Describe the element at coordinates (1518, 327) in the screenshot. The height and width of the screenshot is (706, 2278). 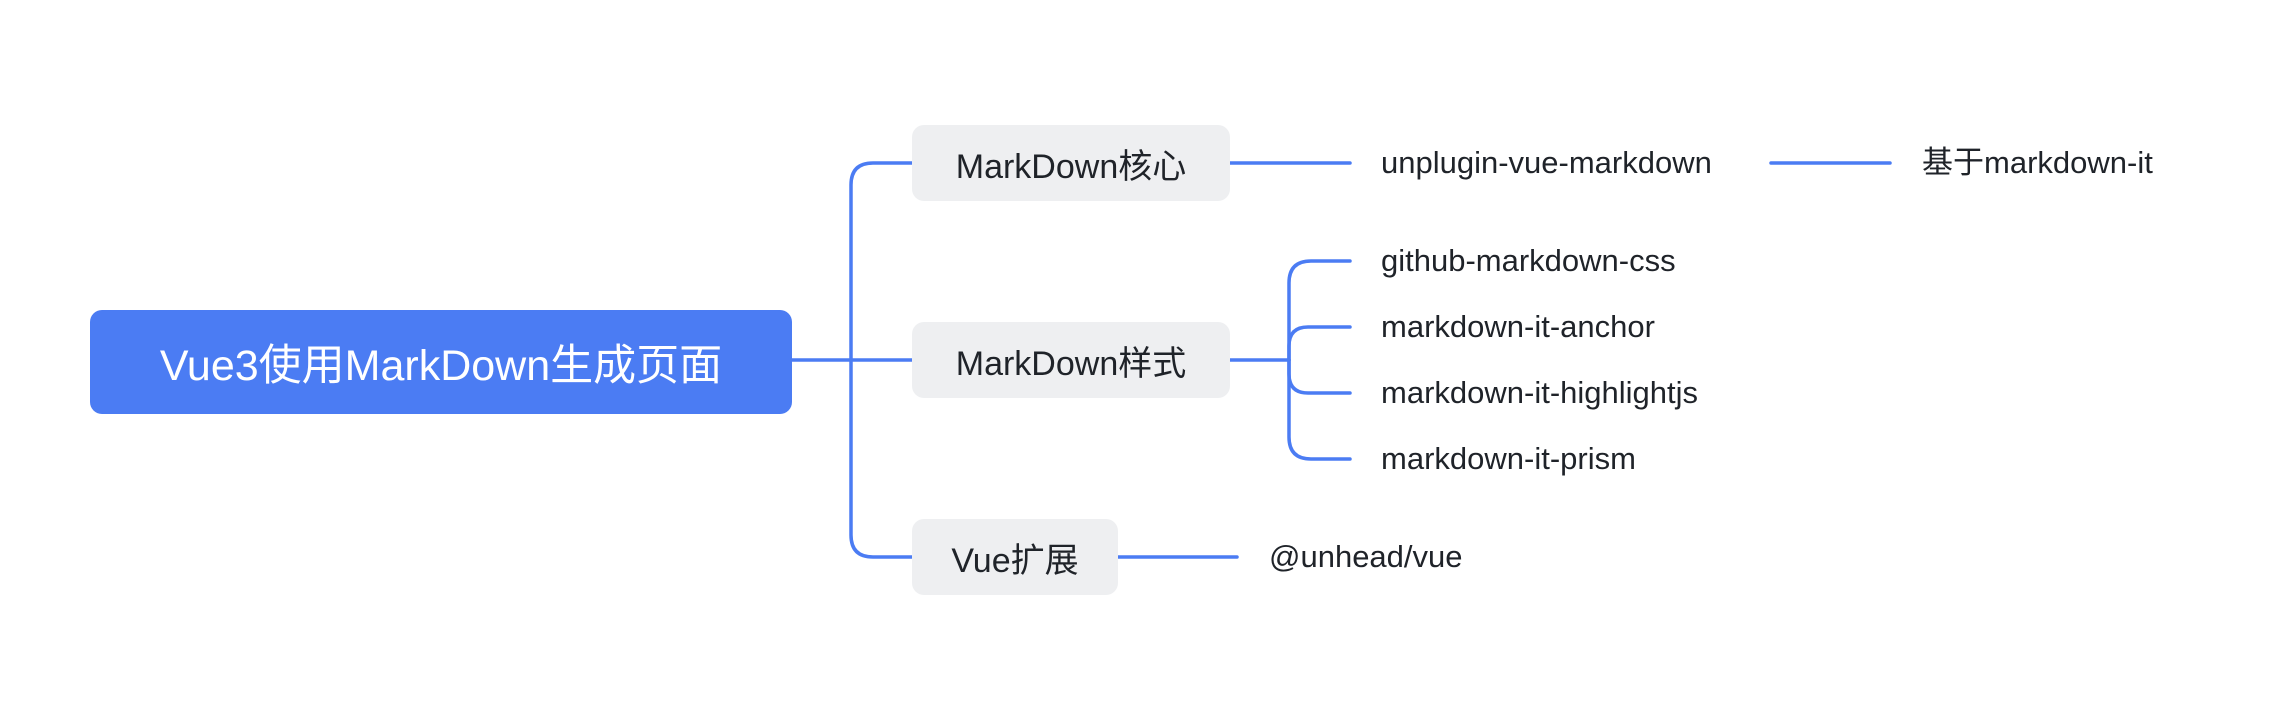
I see `leaf-node-markdown-it-anchor: markdown-it-anchor` at that location.